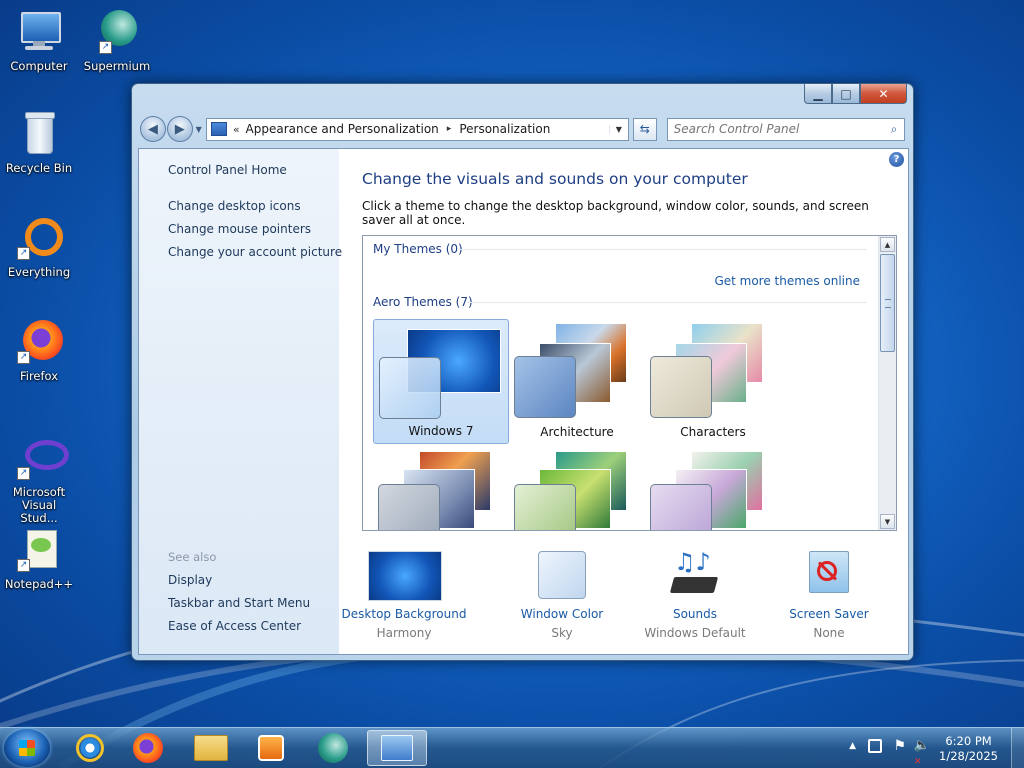  Describe the element at coordinates (562, 575) in the screenshot. I see `window-color-icon` at that location.